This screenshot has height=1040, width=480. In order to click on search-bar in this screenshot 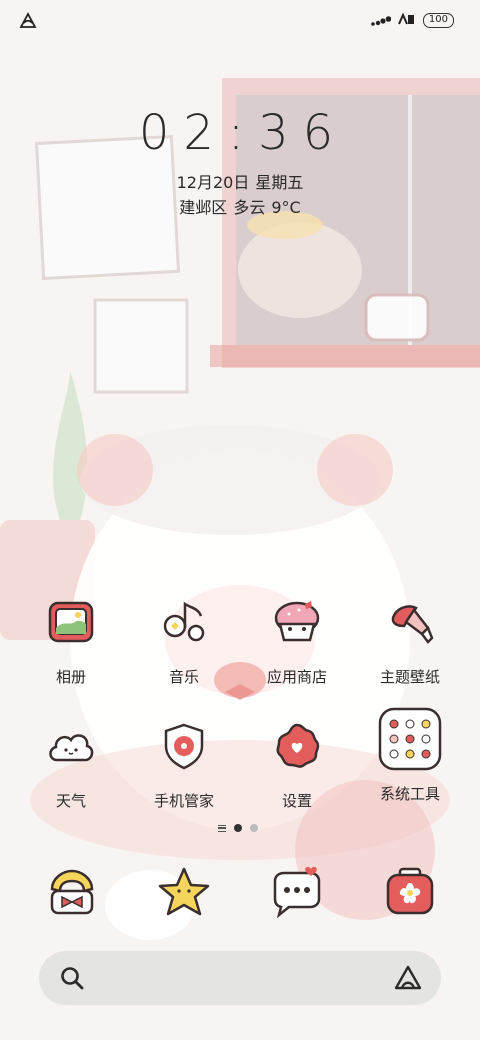, I will do `click(240, 978)`.